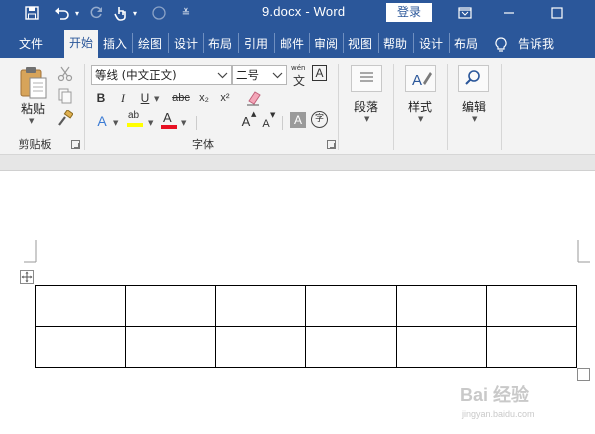  What do you see at coordinates (77, 13) in the screenshot?
I see `undo-dropdown-icon: ▾` at bounding box center [77, 13].